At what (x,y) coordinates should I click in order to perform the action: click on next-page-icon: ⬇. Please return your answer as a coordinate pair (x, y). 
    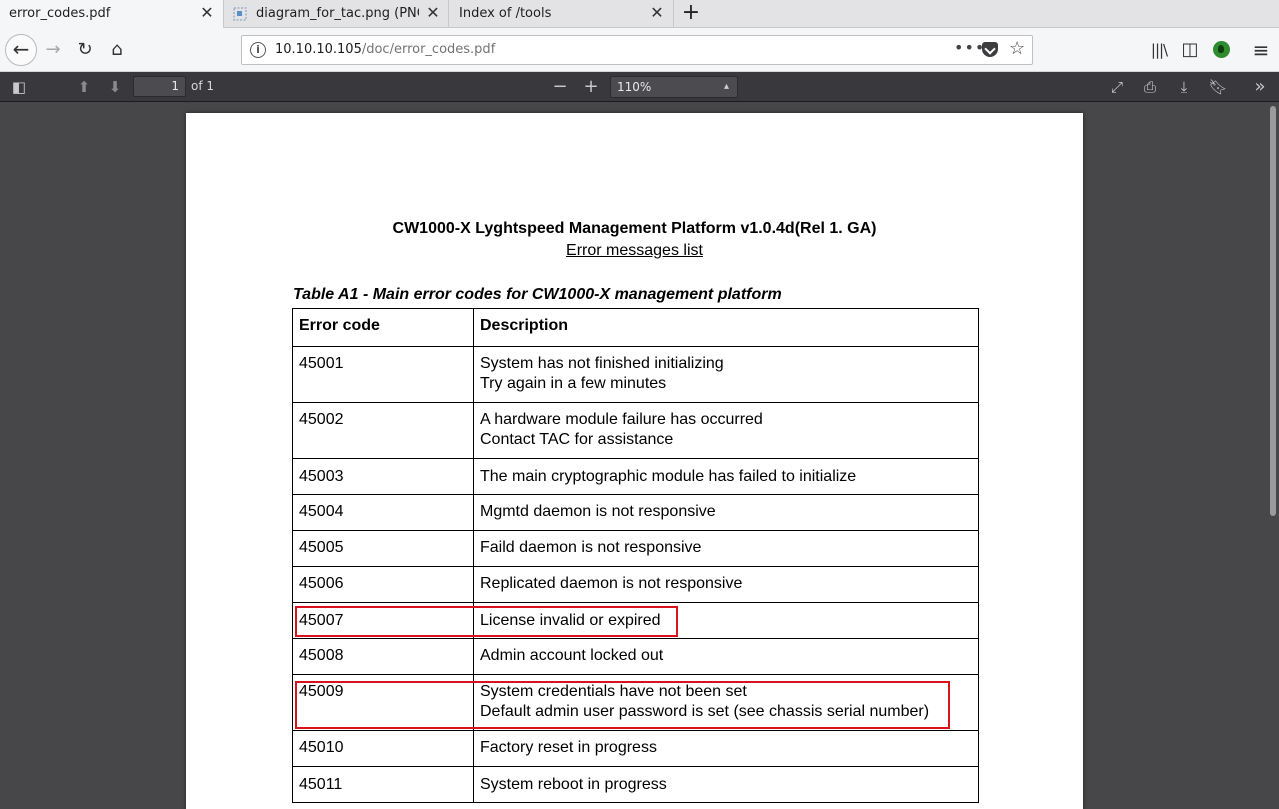
    Looking at the image, I should click on (115, 87).